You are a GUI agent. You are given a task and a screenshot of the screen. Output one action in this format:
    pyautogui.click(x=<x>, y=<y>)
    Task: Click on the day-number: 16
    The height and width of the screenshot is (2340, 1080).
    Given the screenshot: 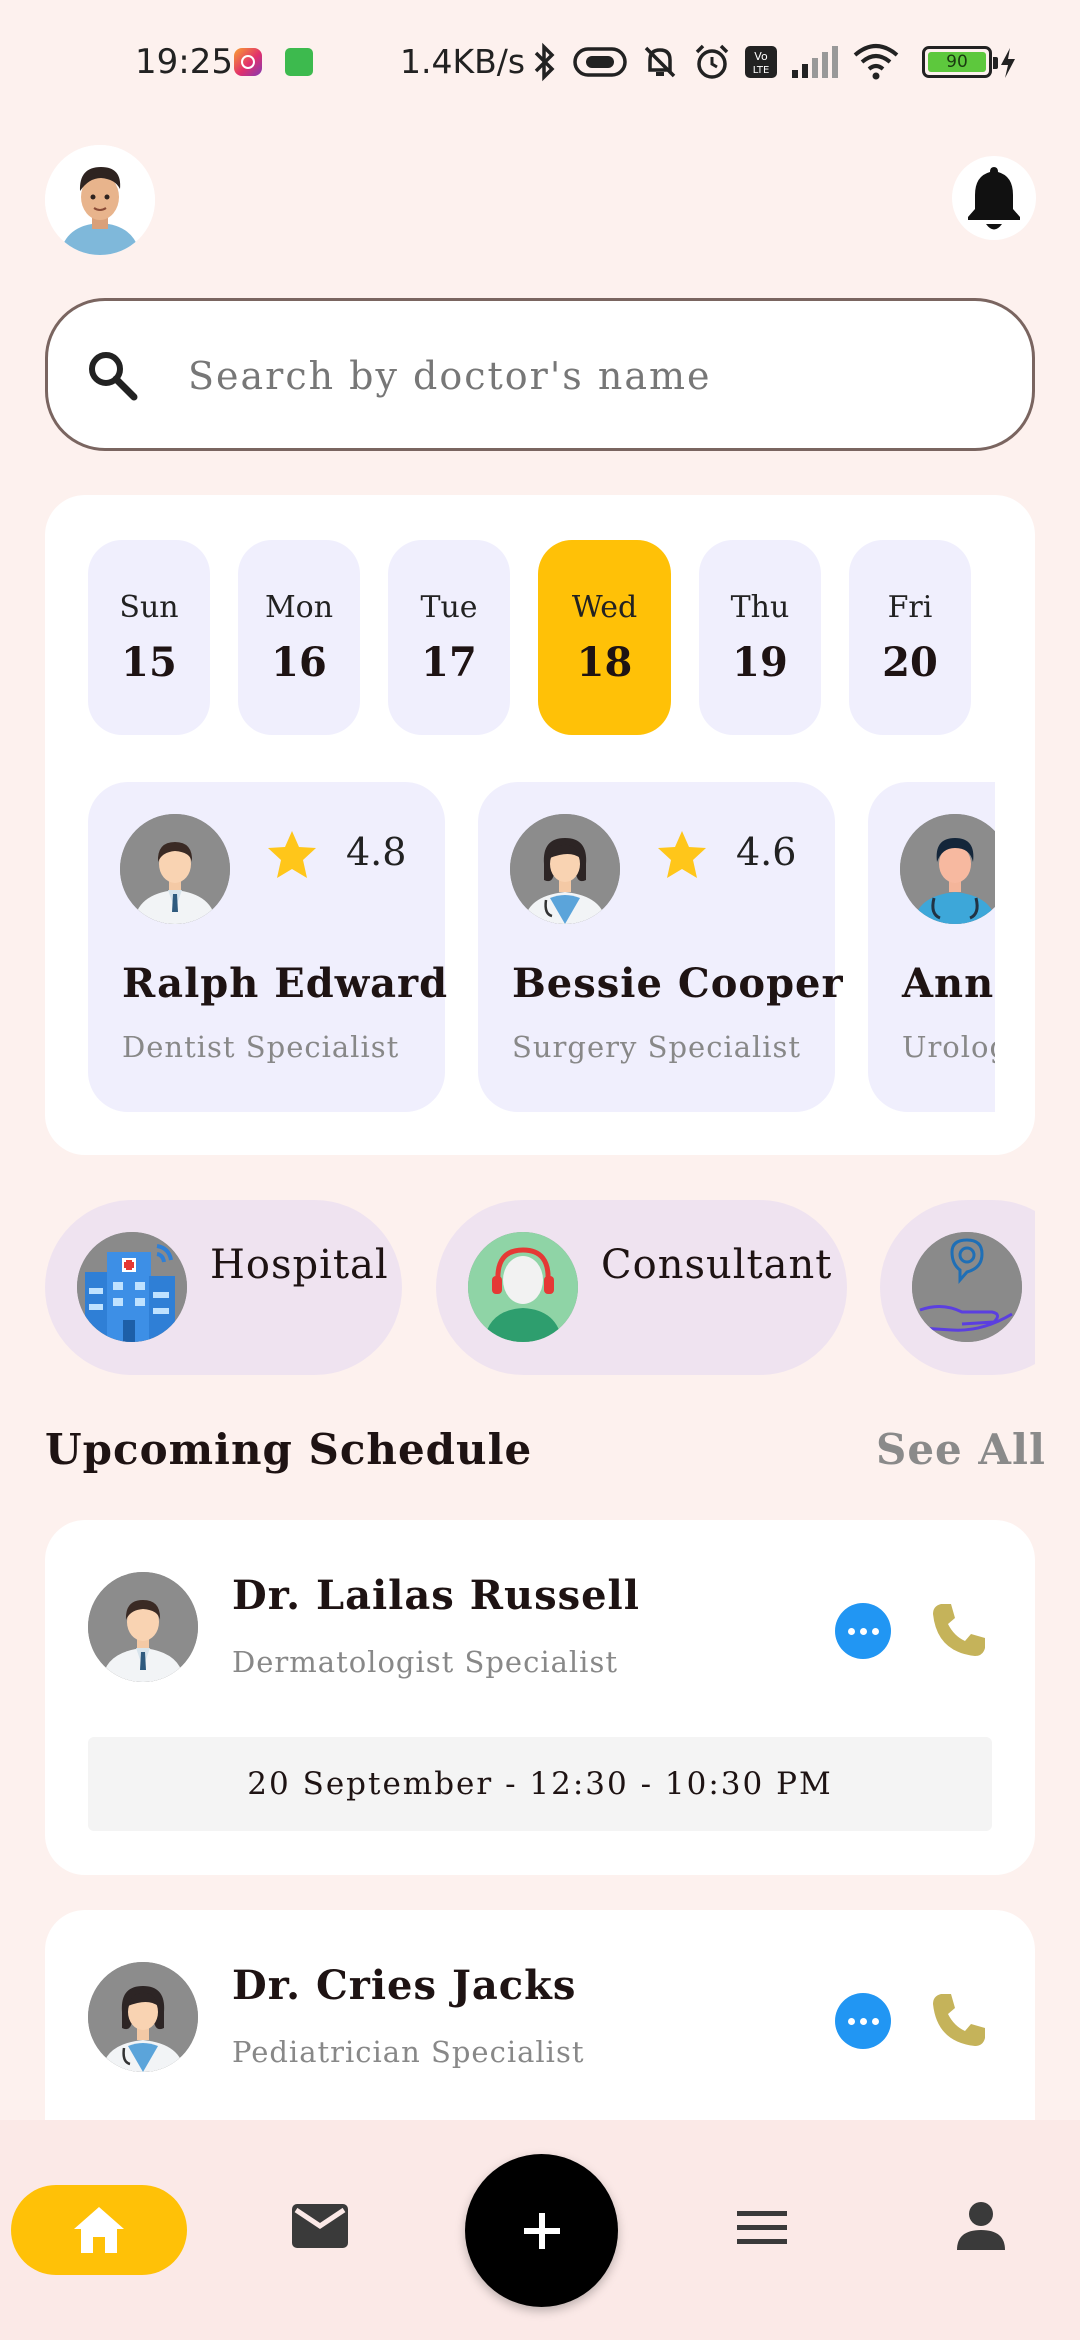 What is the action you would take?
    pyautogui.click(x=299, y=662)
    